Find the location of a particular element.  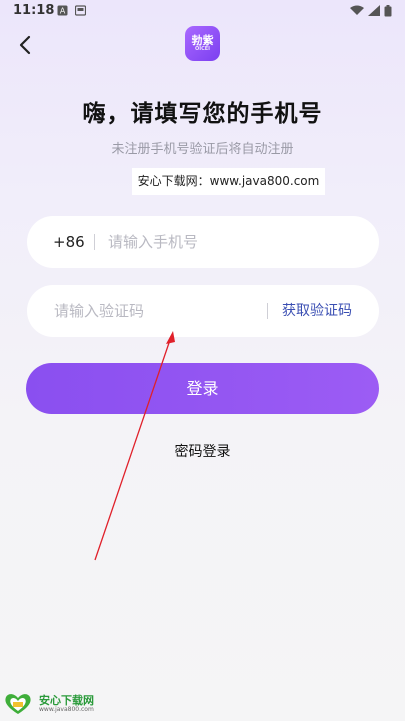

wifi-icon is located at coordinates (357, 10).